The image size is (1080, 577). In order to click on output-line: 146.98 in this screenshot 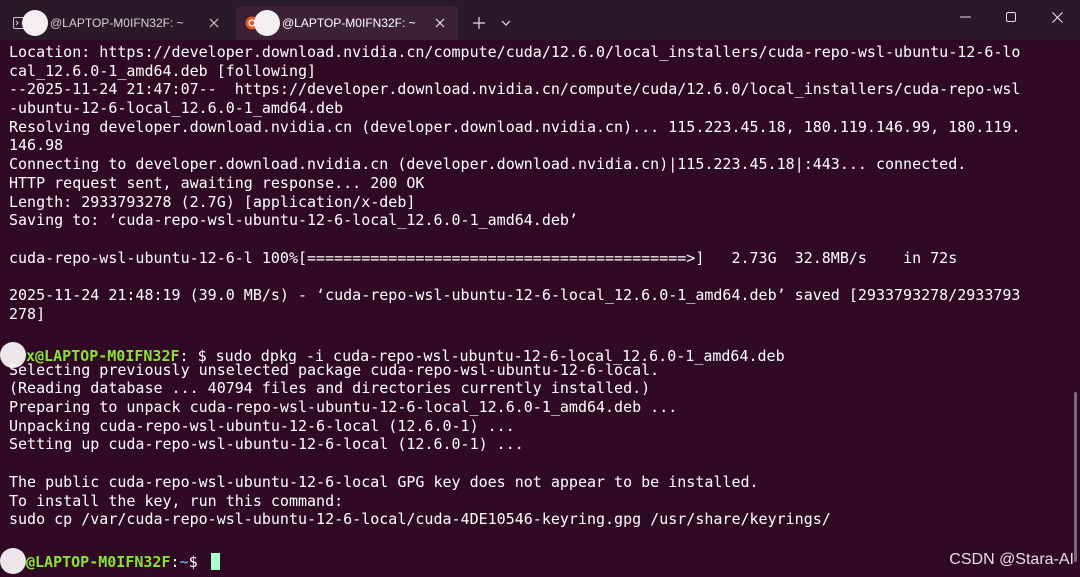, I will do `click(36, 145)`.